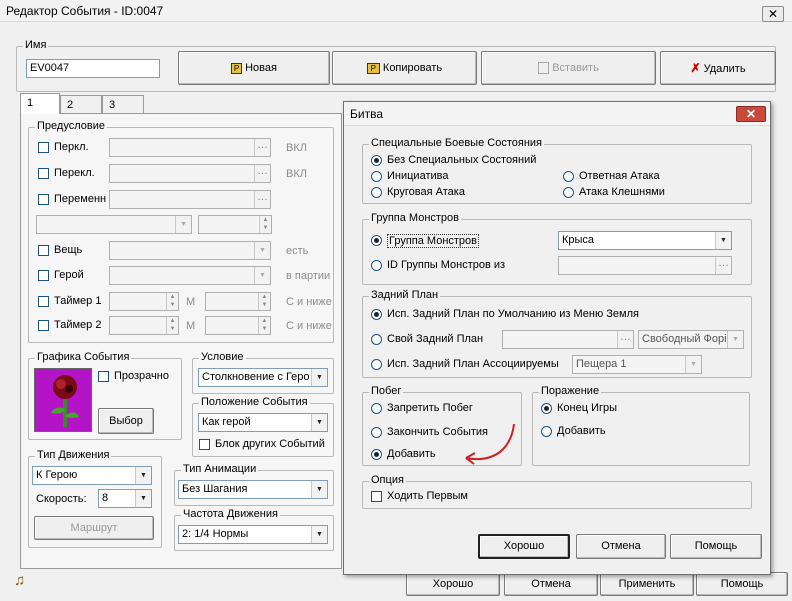  Describe the element at coordinates (568, 192) in the screenshot. I see `pincer-attack-radio` at that location.